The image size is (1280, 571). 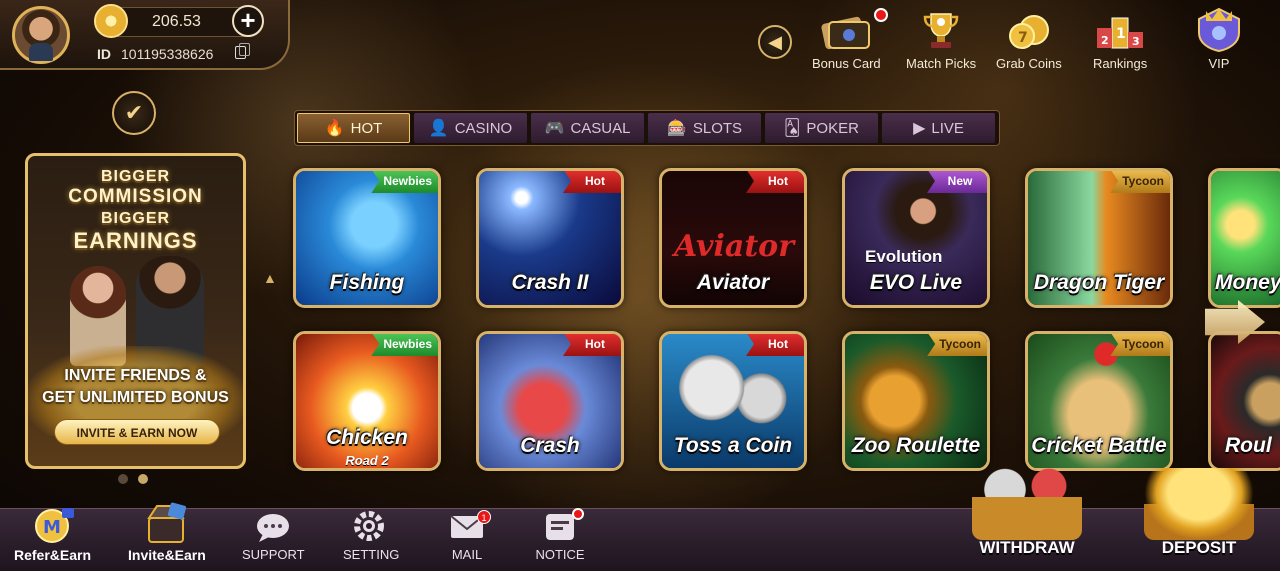 What do you see at coordinates (1029, 38) in the screenshot?
I see `nav-grab-coins: 7 Grab Coins` at bounding box center [1029, 38].